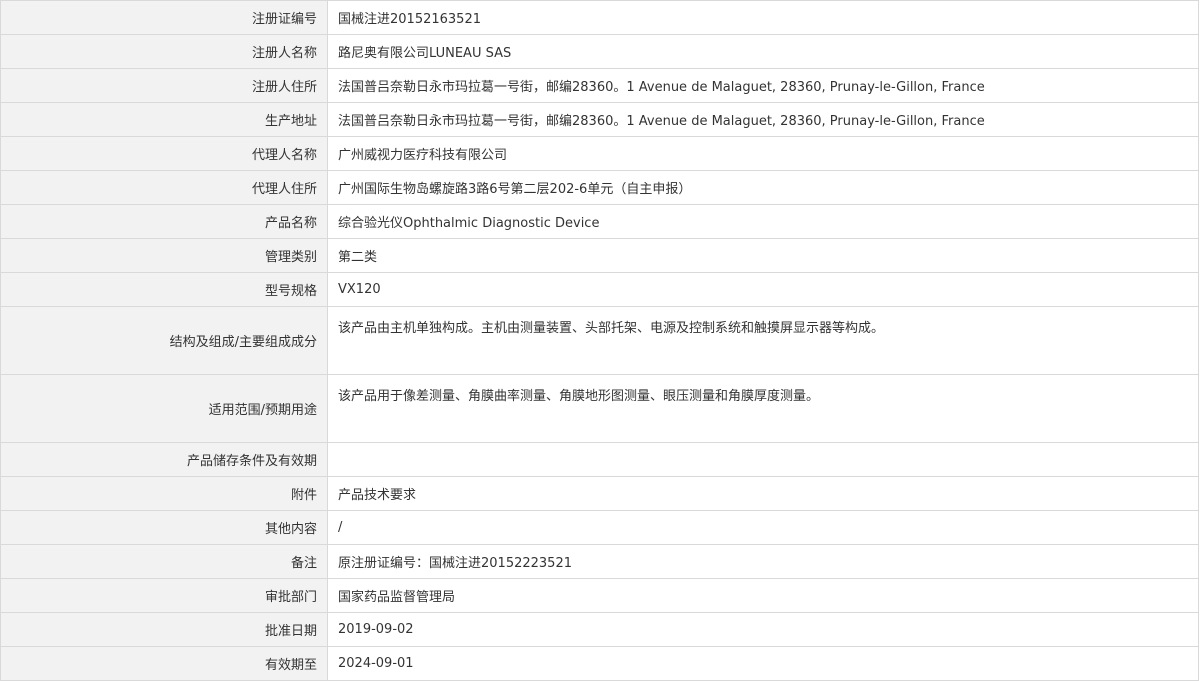 The image size is (1200, 681). Describe the element at coordinates (164, 527) in the screenshot. I see `field-label: 其他内容` at that location.